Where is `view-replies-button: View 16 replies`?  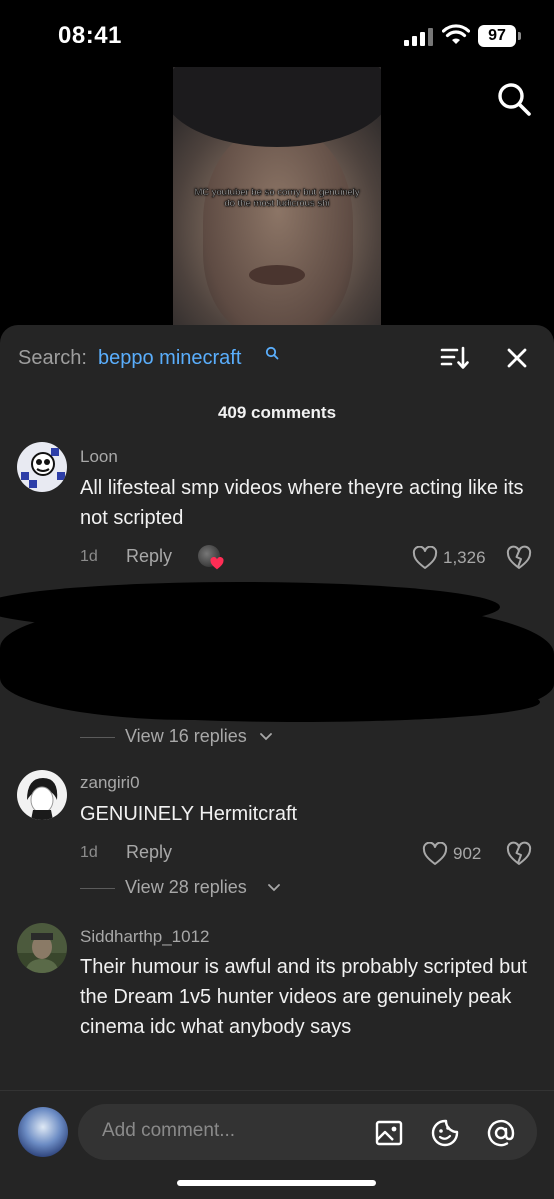
view-replies-button: View 16 replies is located at coordinates (190, 738).